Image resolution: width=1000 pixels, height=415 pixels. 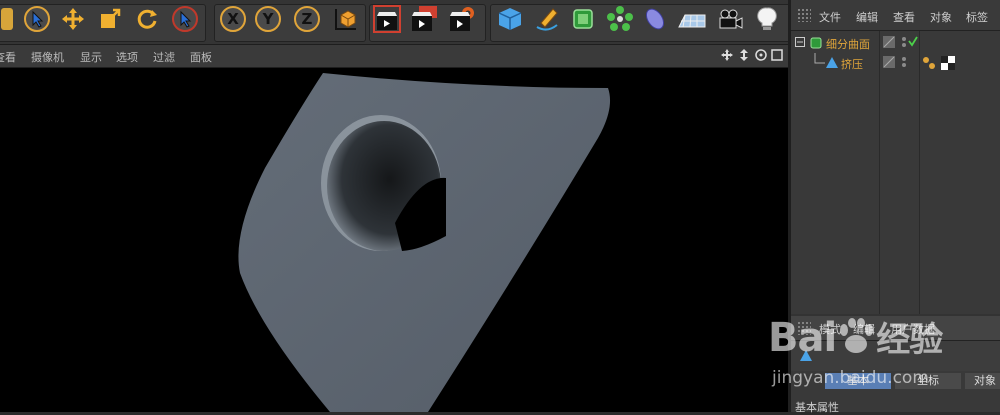 What do you see at coordinates (164, 57) in the screenshot?
I see `viewport-menu-filter: 过滤` at bounding box center [164, 57].